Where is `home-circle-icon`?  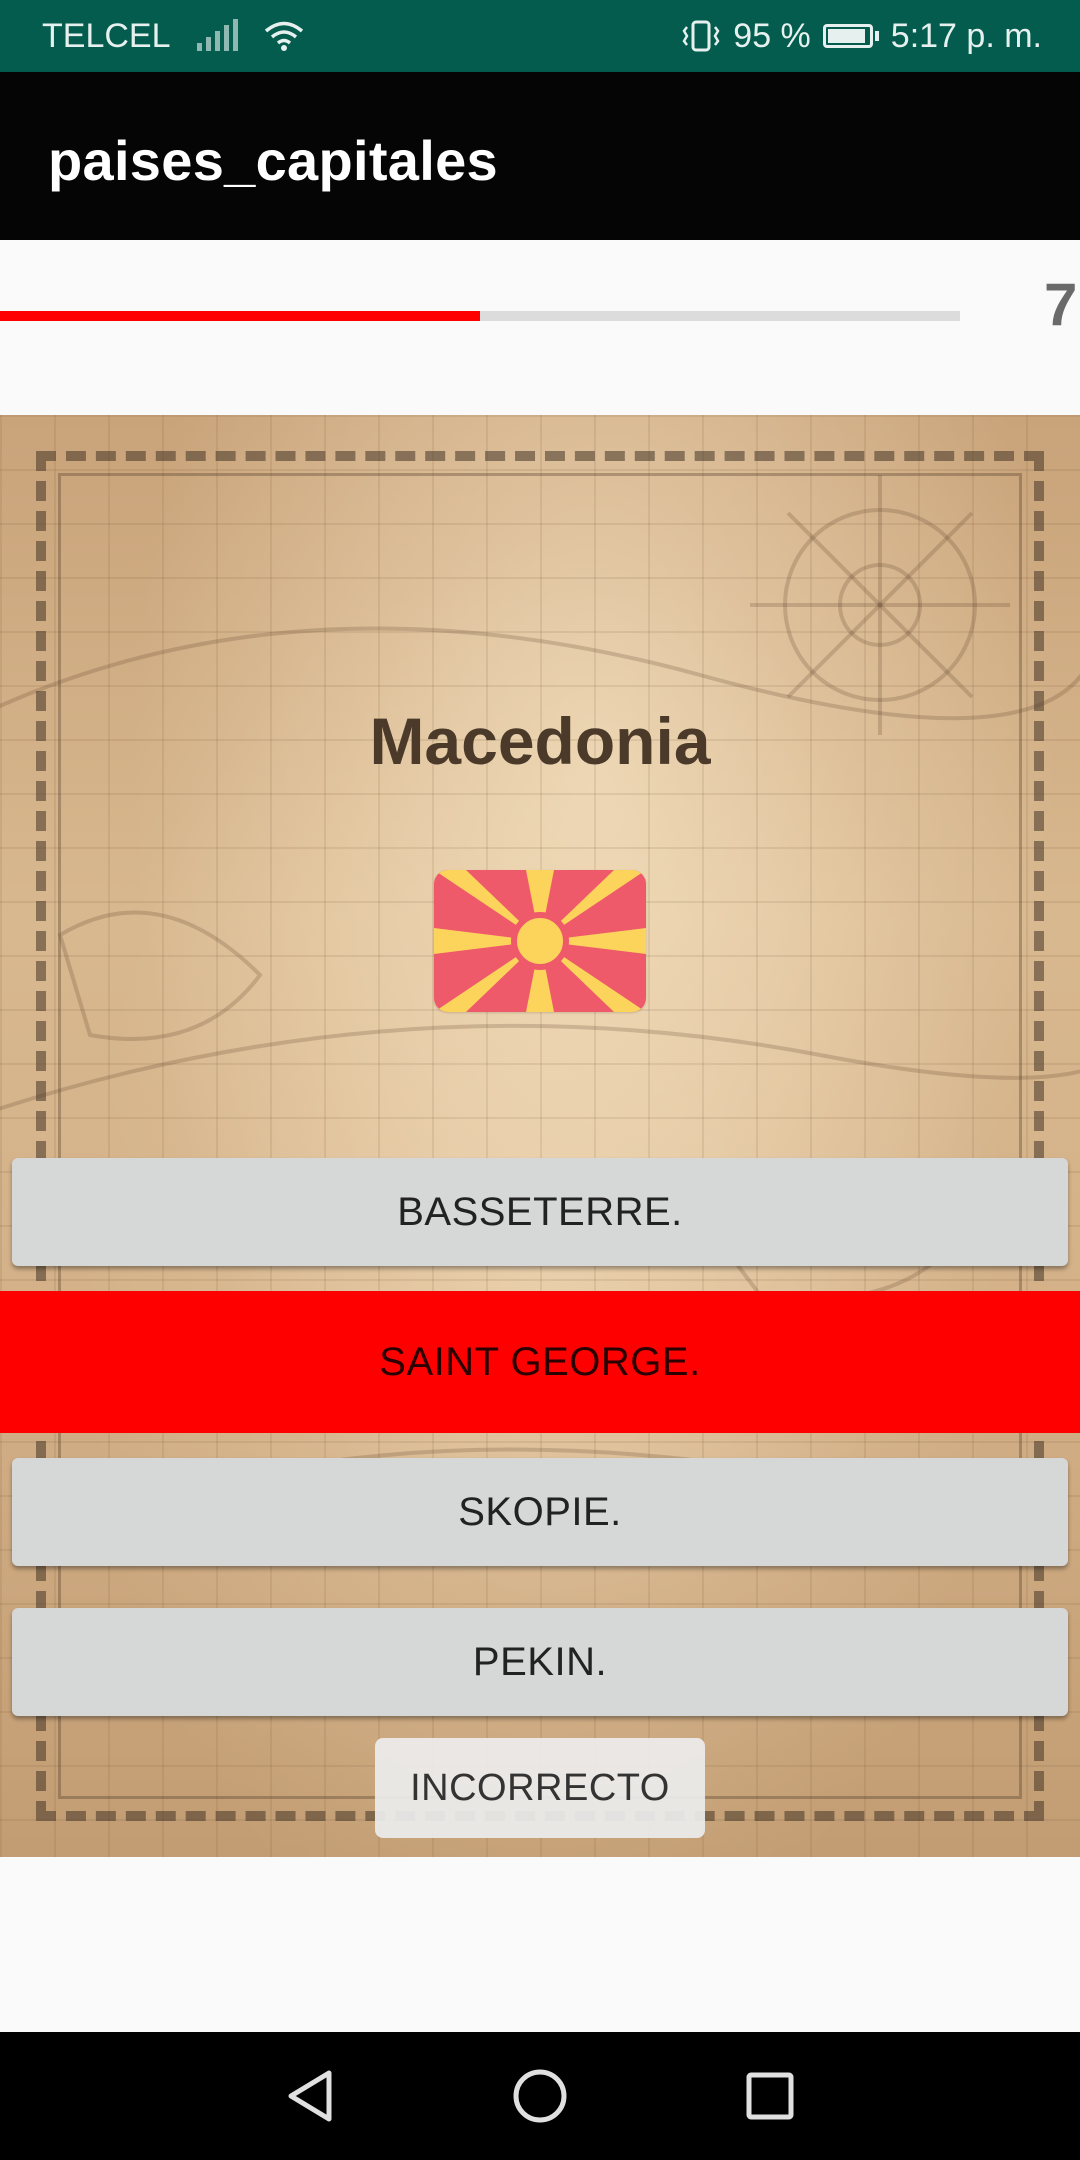
home-circle-icon is located at coordinates (540, 2096).